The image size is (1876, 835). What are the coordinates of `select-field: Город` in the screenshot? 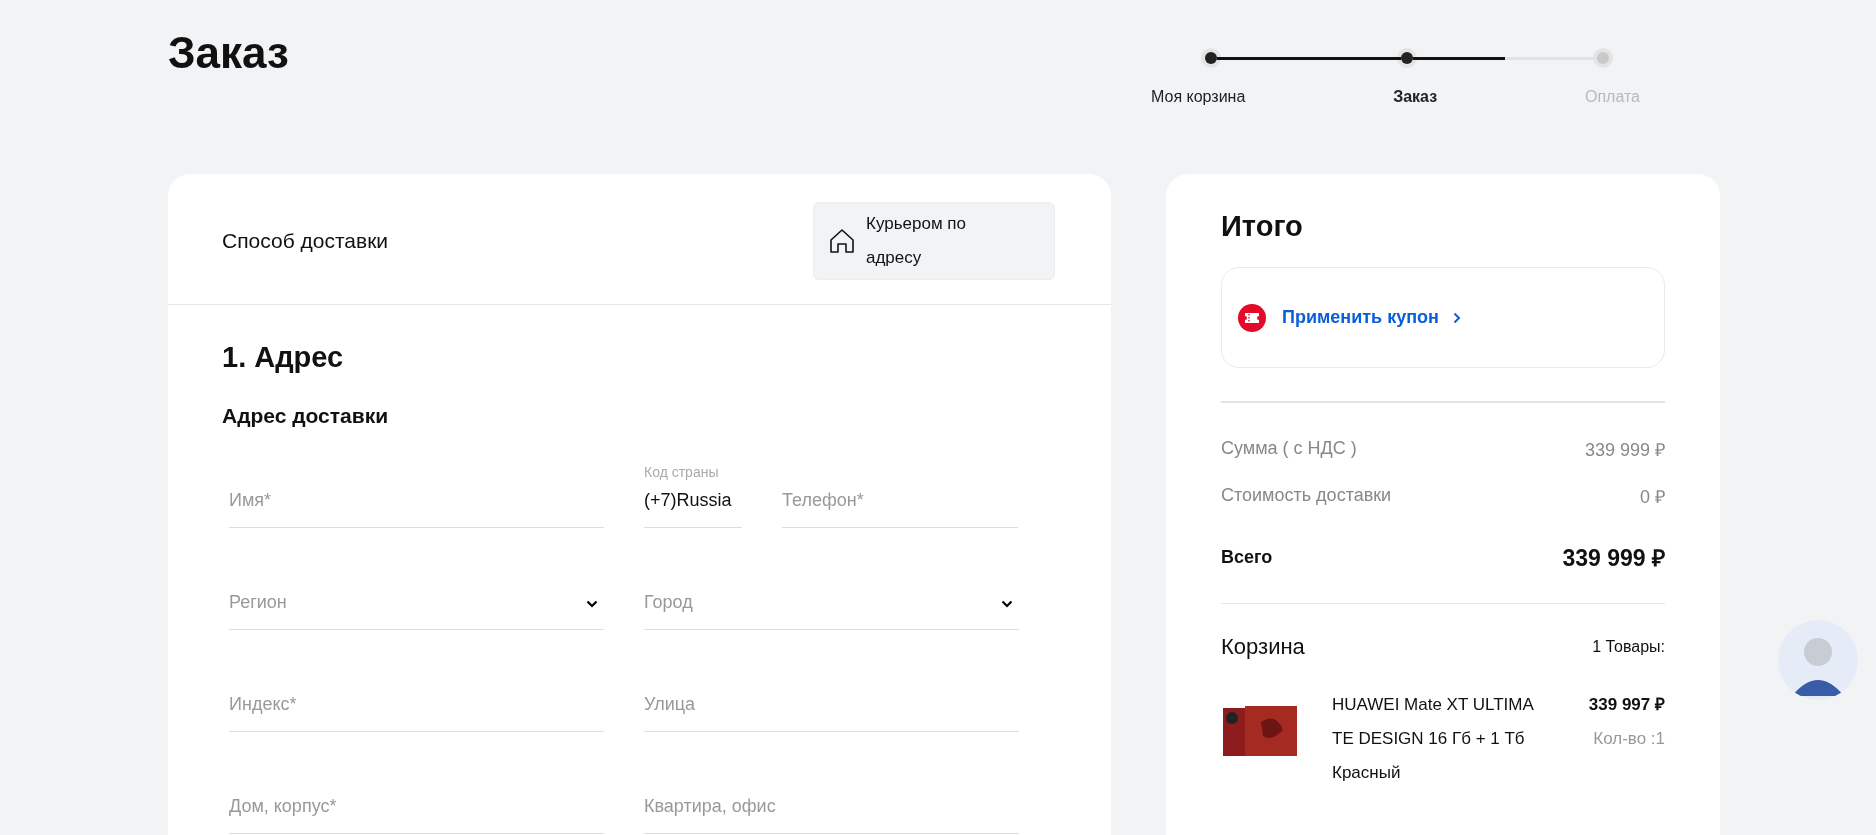 It's located at (831, 604).